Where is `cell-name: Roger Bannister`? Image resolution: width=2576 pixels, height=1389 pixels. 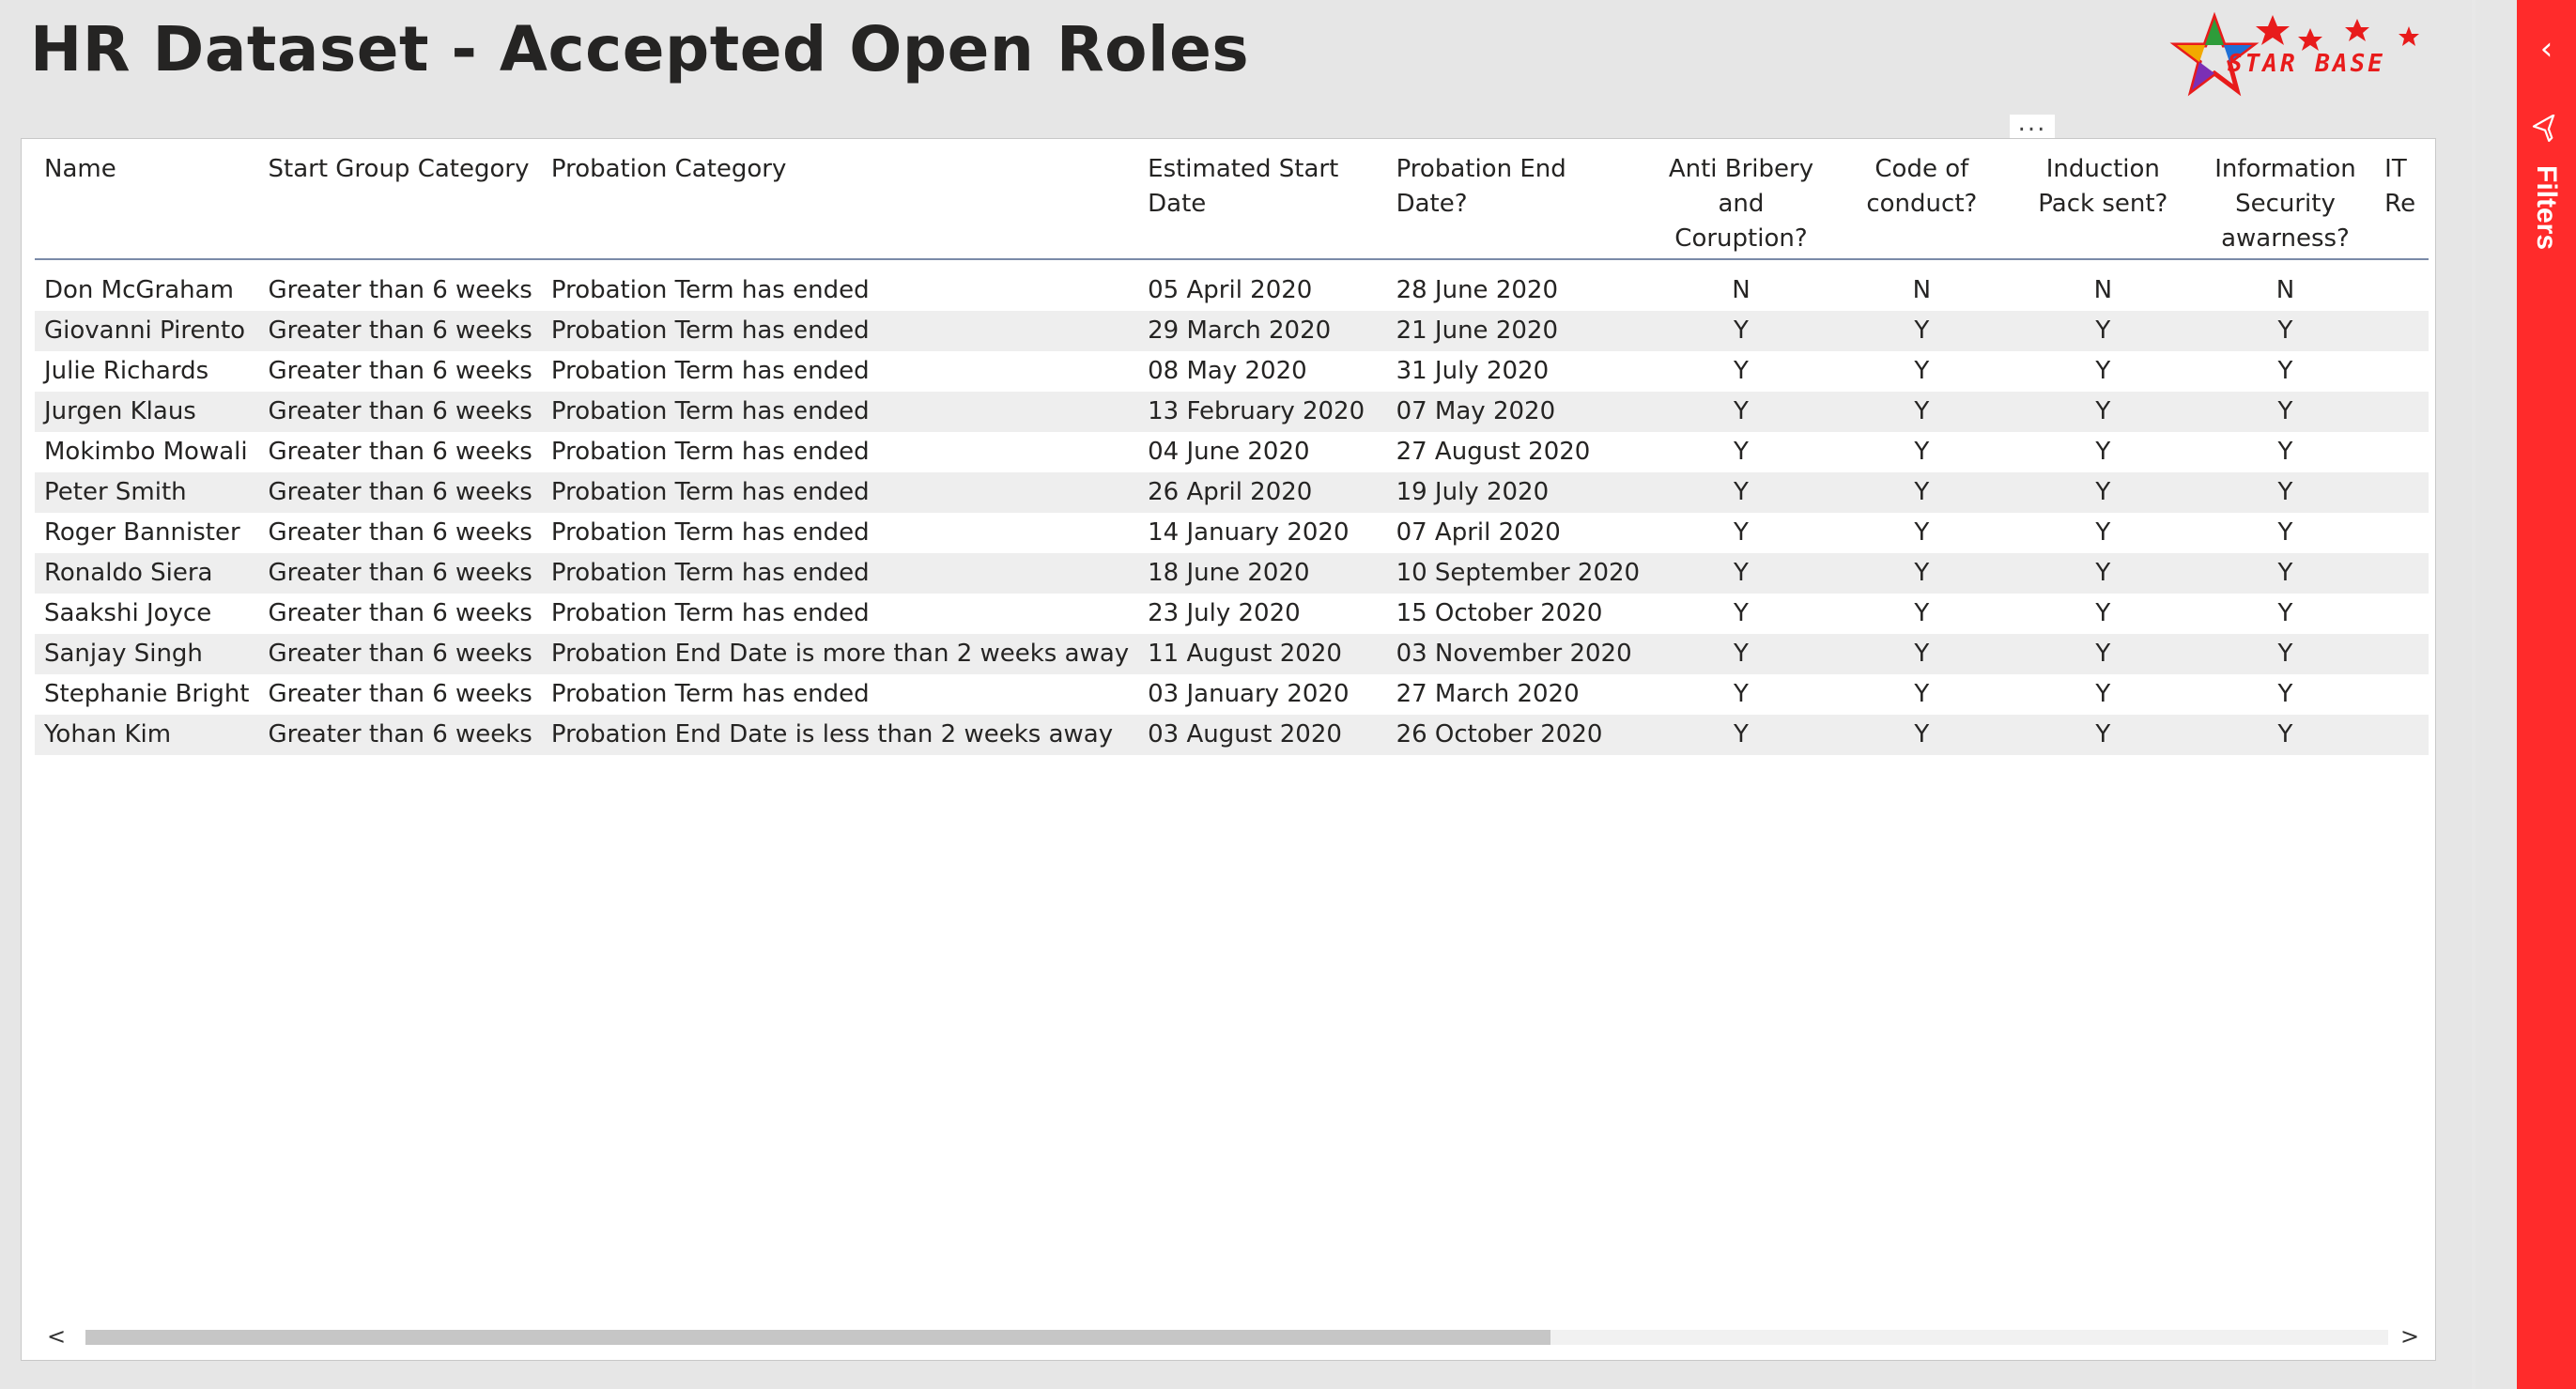 cell-name: Roger Bannister is located at coordinates (142, 532).